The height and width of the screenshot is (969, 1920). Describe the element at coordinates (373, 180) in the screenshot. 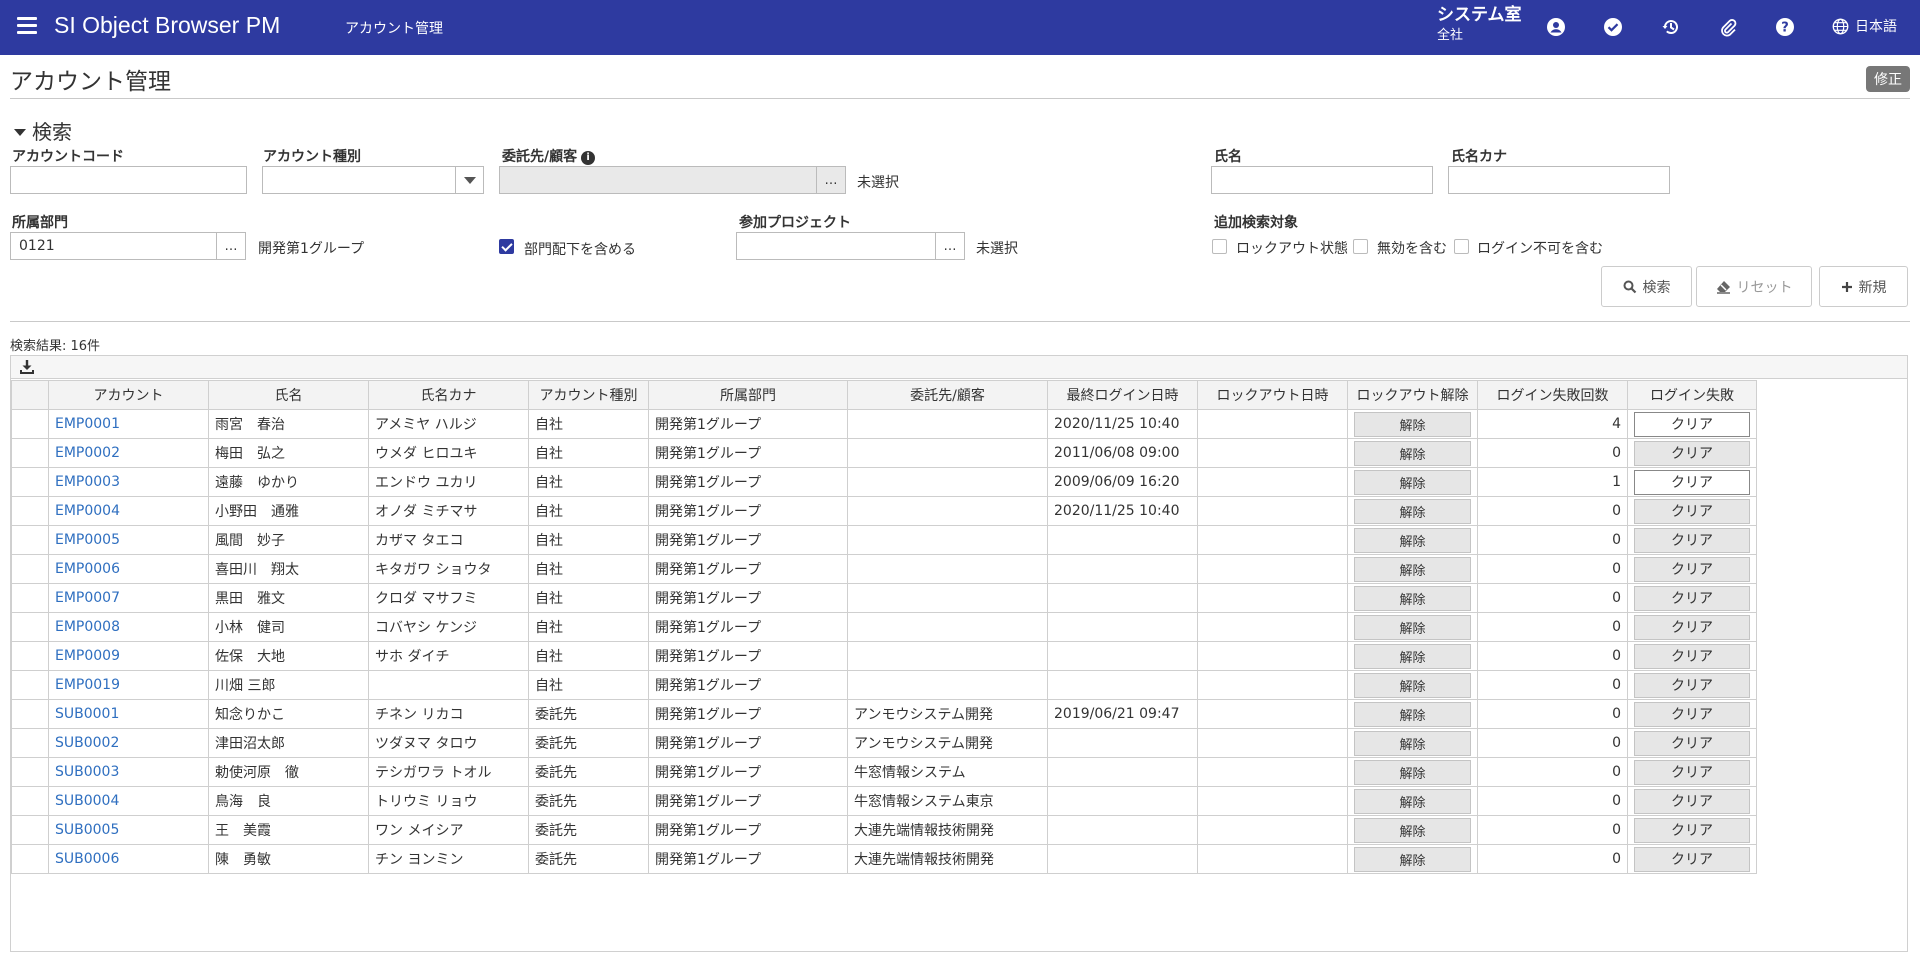

I see `account-type-select` at that location.